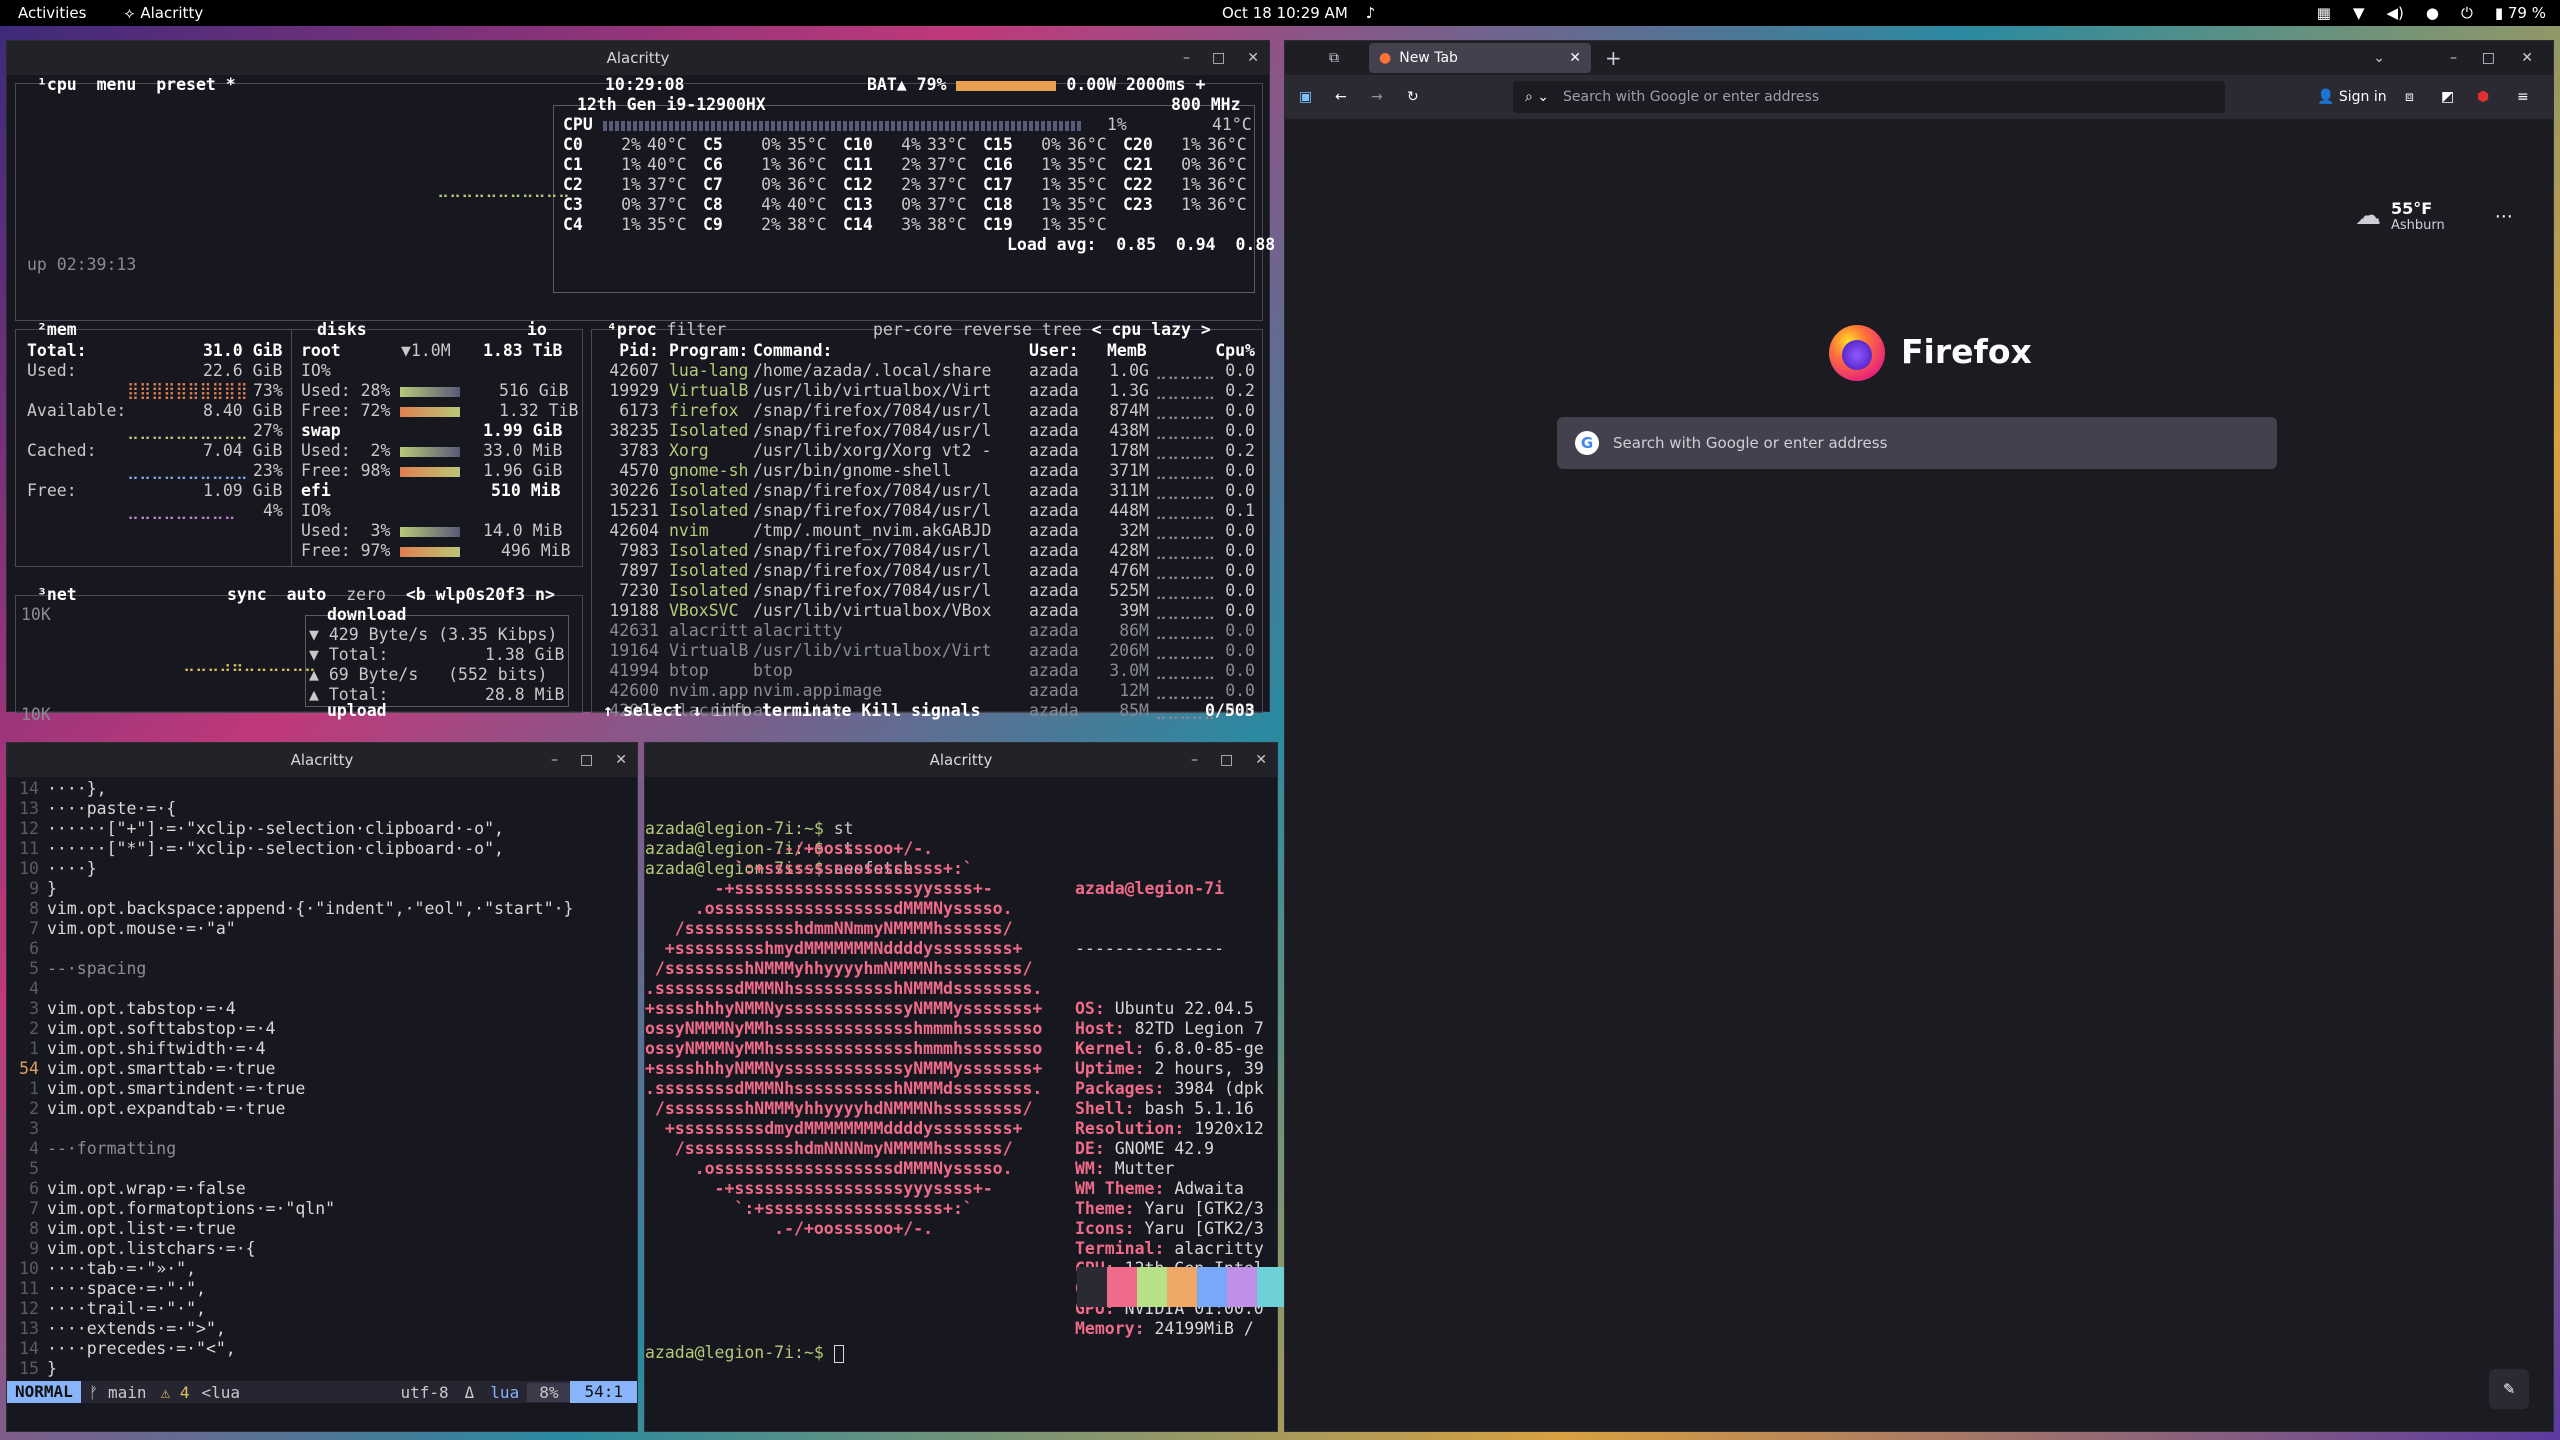 This screenshot has width=2560, height=1440. What do you see at coordinates (2324, 13) in the screenshot?
I see `keyboard-layout-icon: ▦` at bounding box center [2324, 13].